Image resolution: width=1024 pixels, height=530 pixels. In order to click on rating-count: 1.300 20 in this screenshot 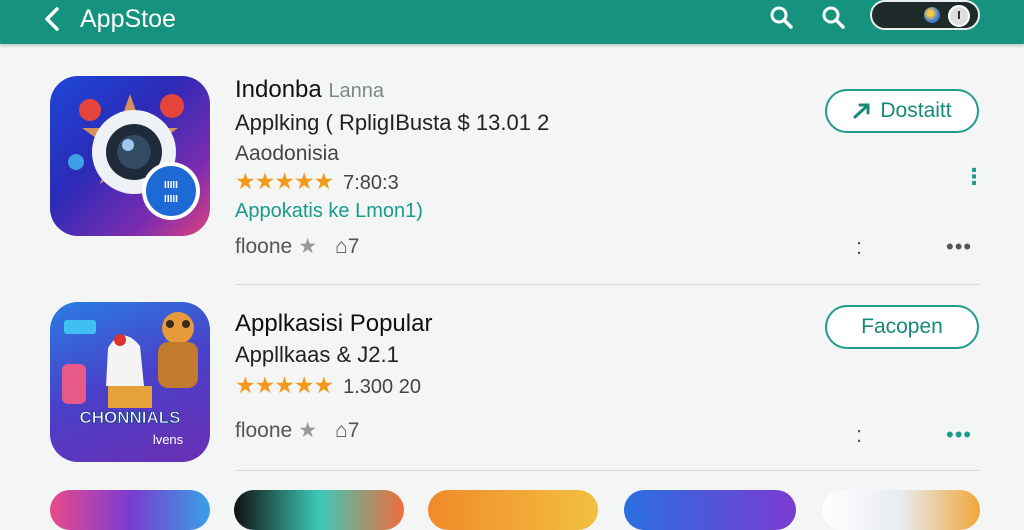, I will do `click(382, 387)`.